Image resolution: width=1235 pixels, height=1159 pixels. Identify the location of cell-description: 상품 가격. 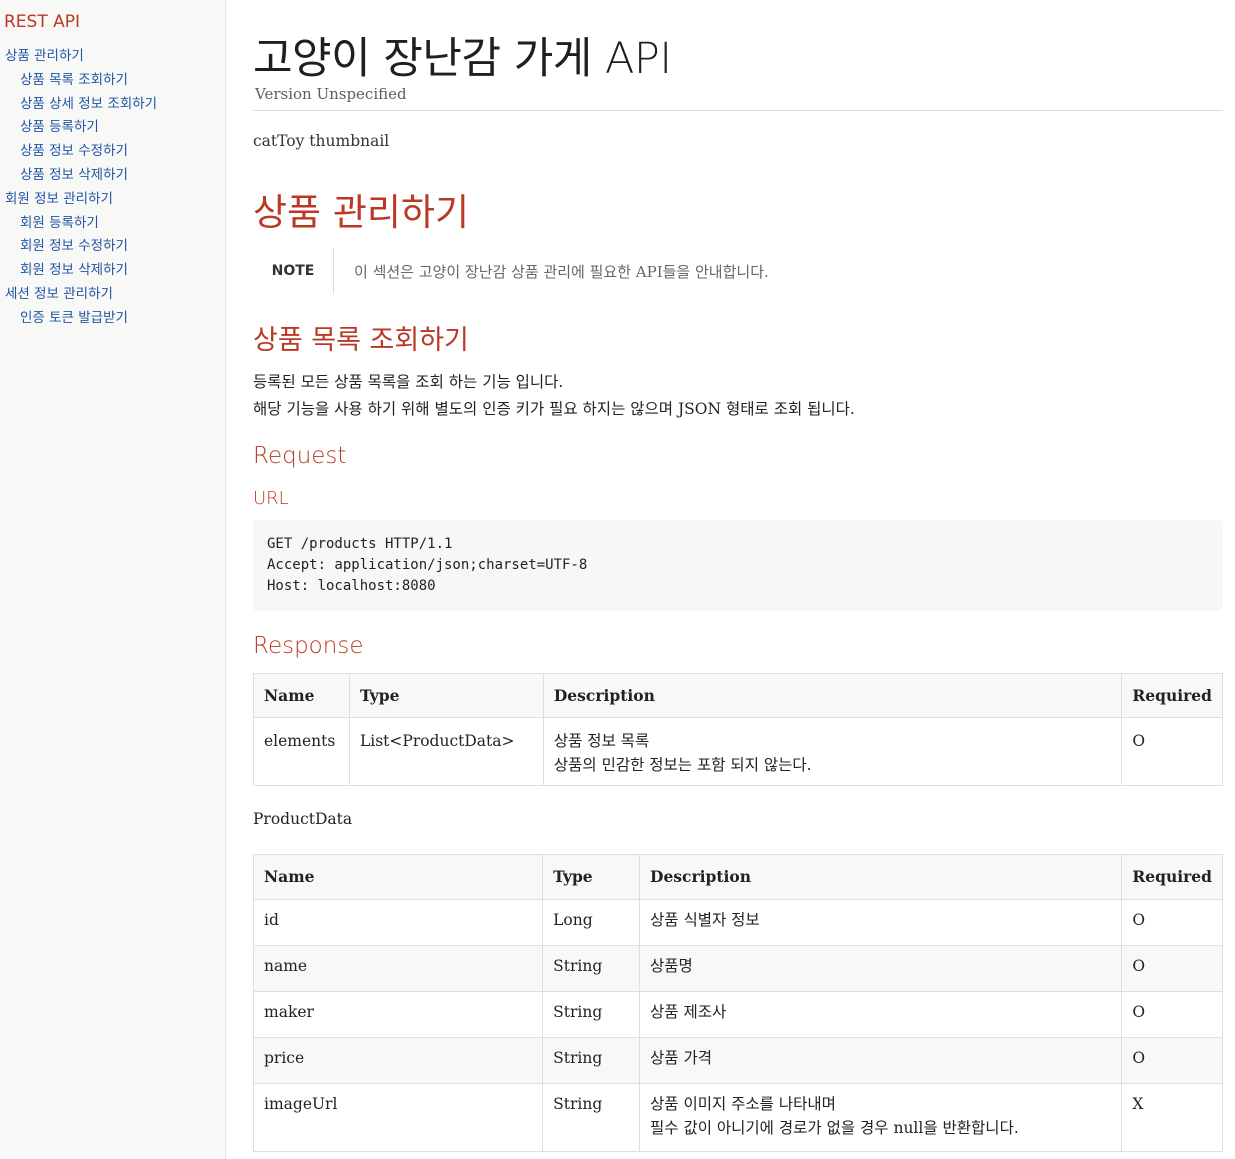
(880, 1060).